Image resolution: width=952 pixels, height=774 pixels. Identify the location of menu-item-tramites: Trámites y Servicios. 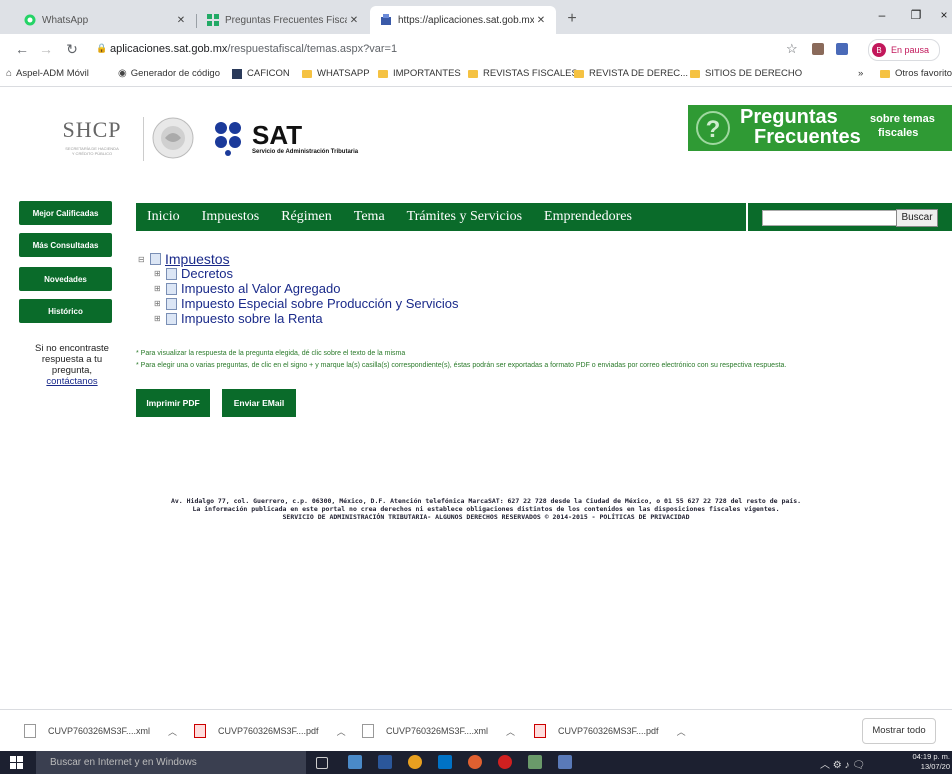
(464, 217).